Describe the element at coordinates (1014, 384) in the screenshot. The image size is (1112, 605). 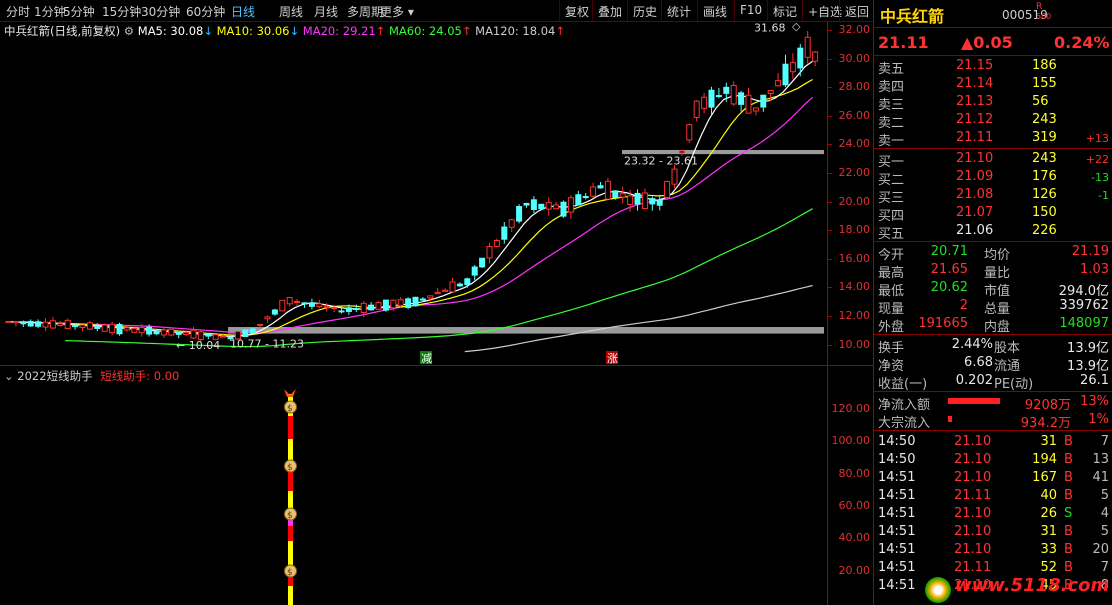
I see `fund-label: PE(动)` at that location.